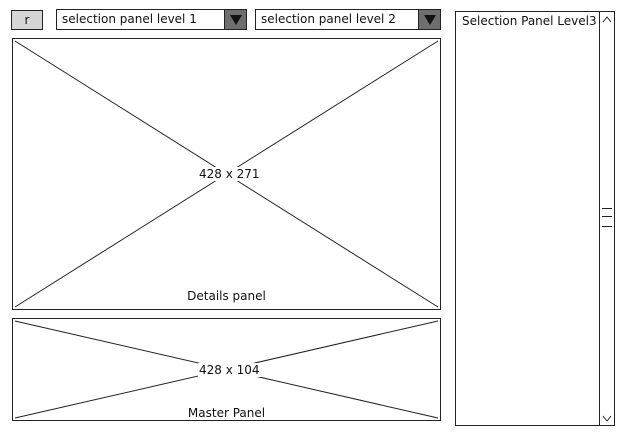 Image resolution: width=623 pixels, height=434 pixels. I want to click on selection-level1-value: selection panel level 1, so click(129, 19).